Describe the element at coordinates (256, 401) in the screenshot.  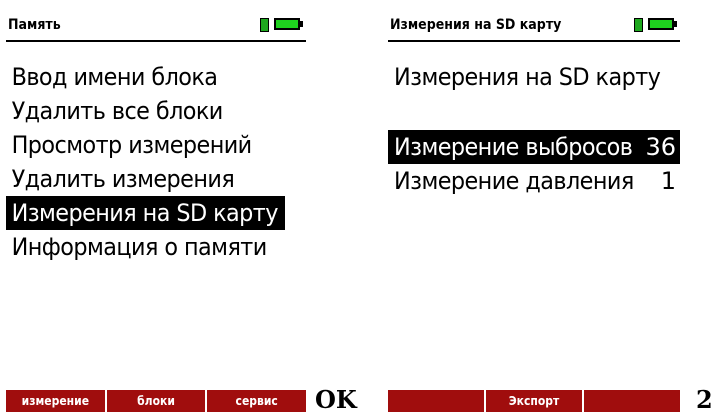
I see `softkey-service: сервис` at that location.